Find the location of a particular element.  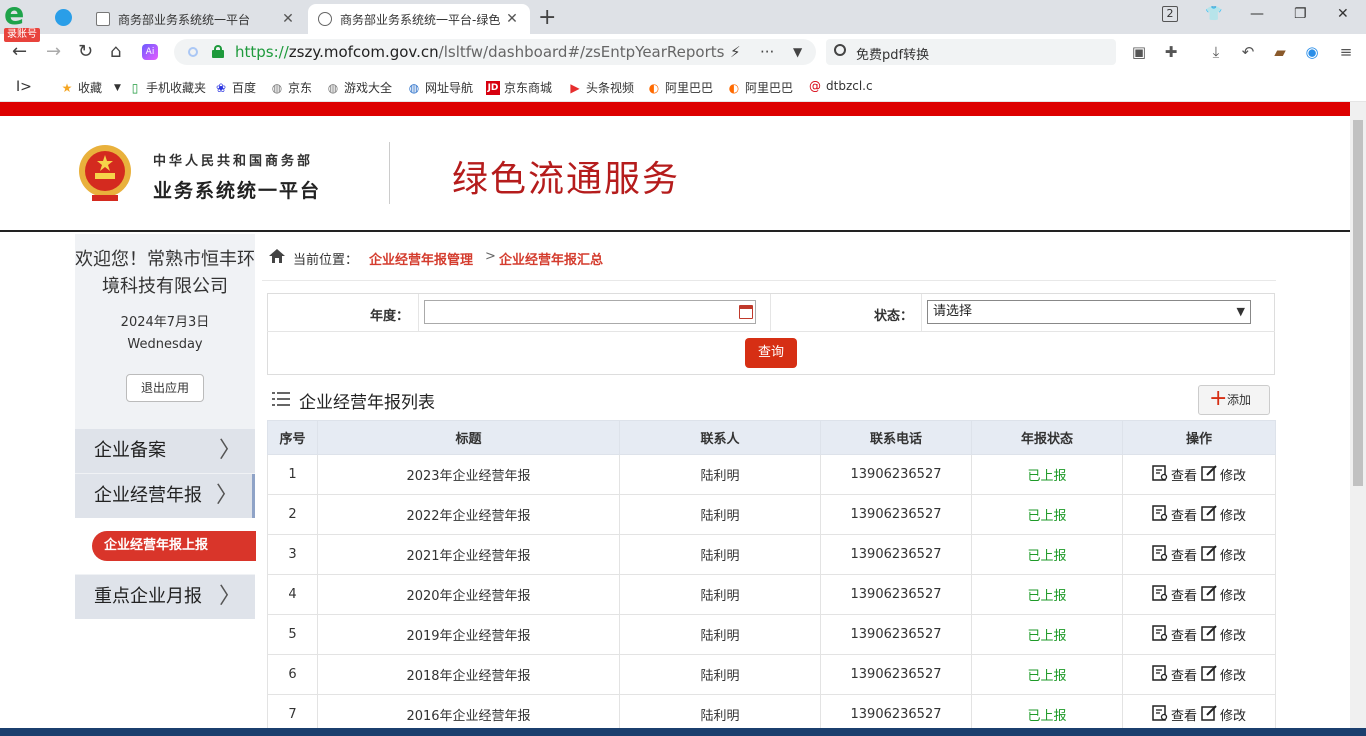

site-info-icon is located at coordinates (193, 52).